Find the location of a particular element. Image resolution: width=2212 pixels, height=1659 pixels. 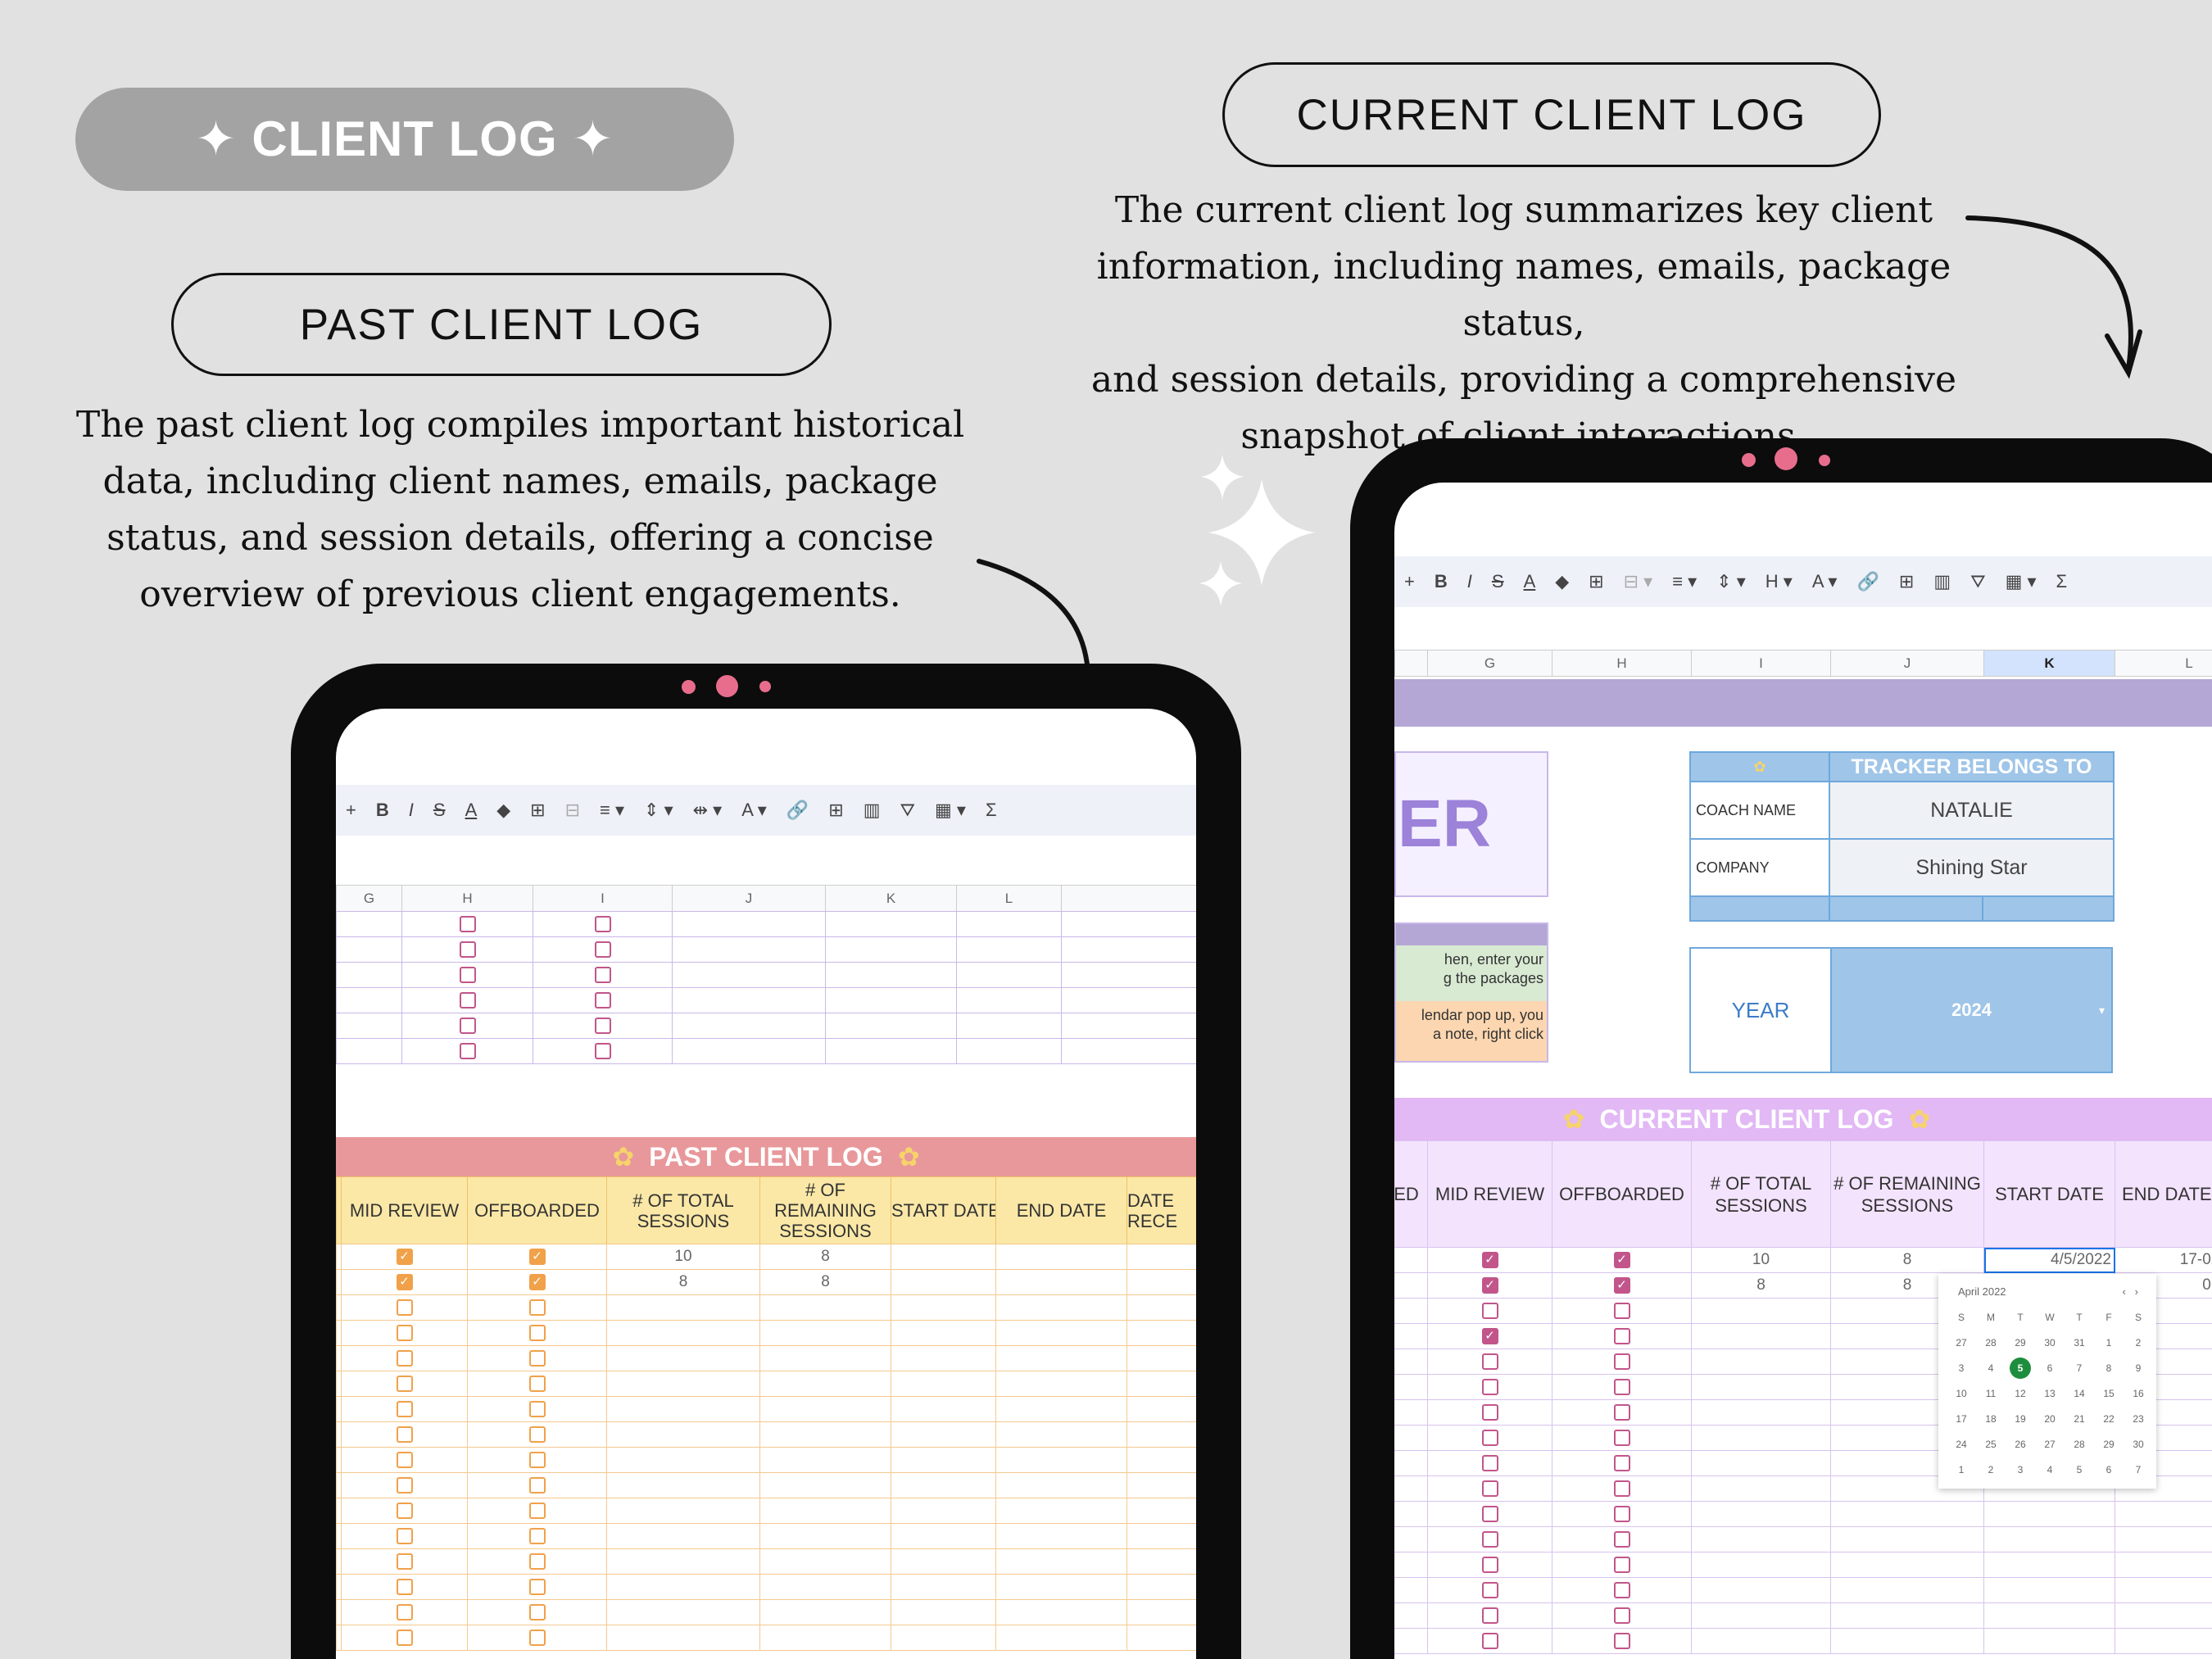

total-sessions-cell: 8 is located at coordinates (683, 1282).